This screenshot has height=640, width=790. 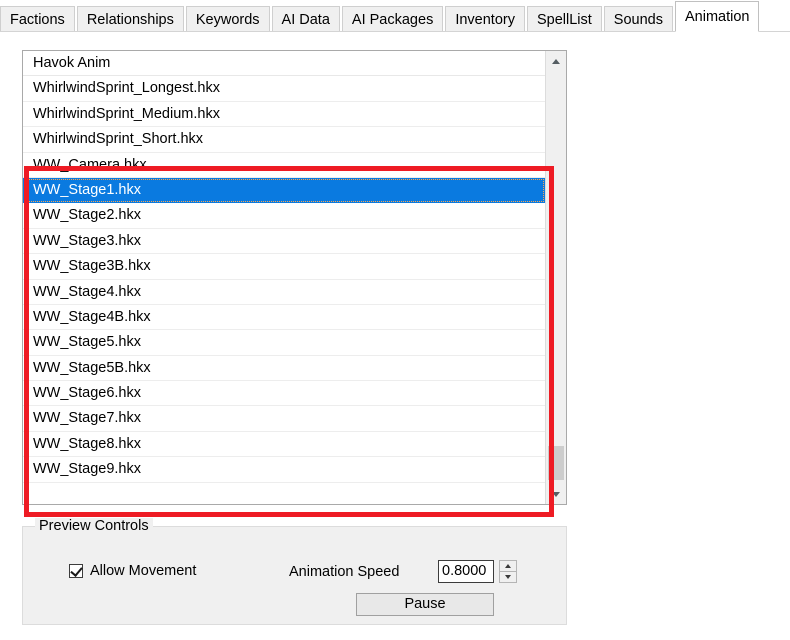 I want to click on animation-list-item: WW_Stage7.hkx, so click(x=284, y=419).